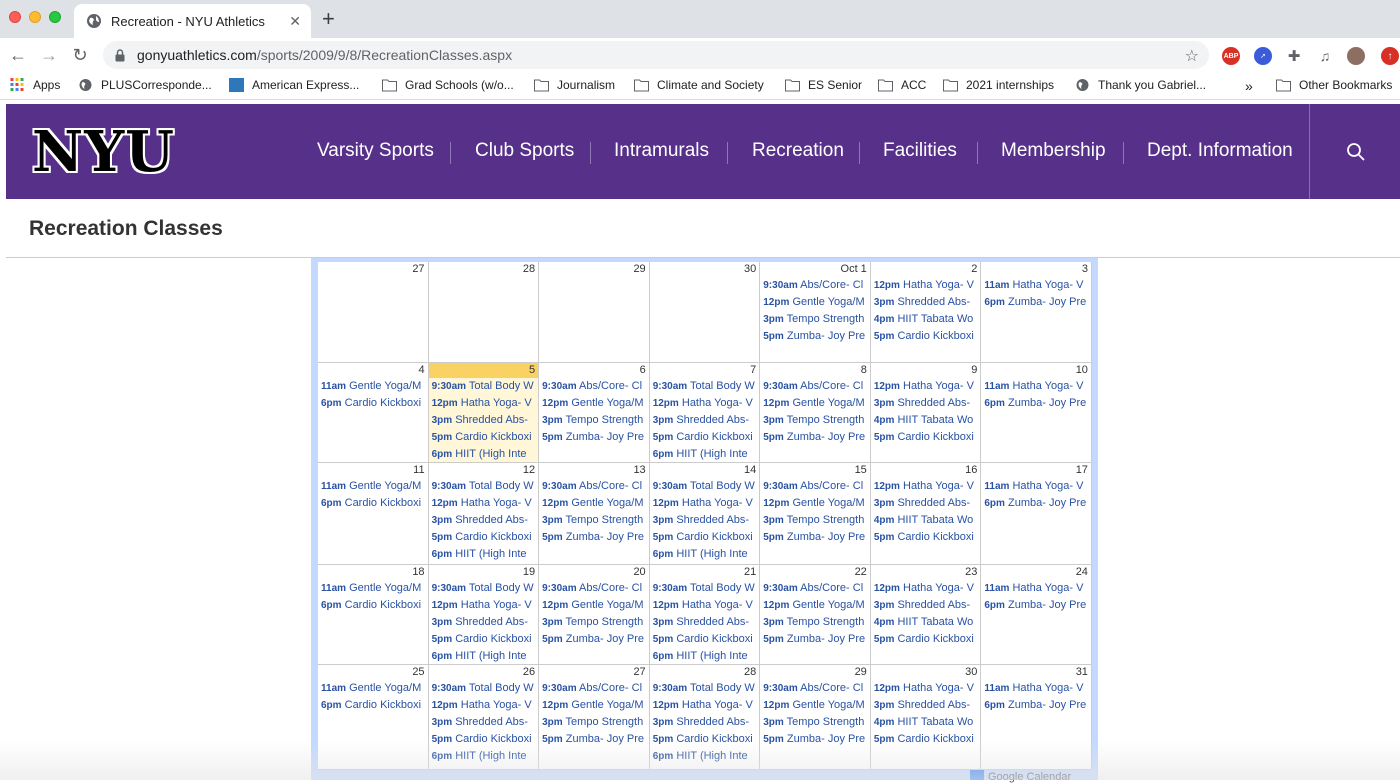 Image resolution: width=1400 pixels, height=783 pixels. I want to click on bookmark-star-icon: ☆, so click(1192, 56).